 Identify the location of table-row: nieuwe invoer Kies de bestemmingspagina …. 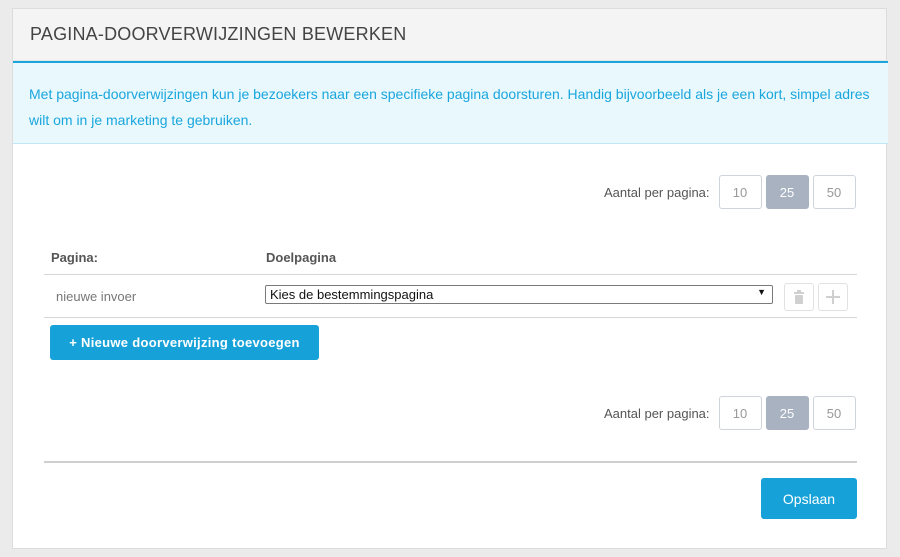
(450, 296).